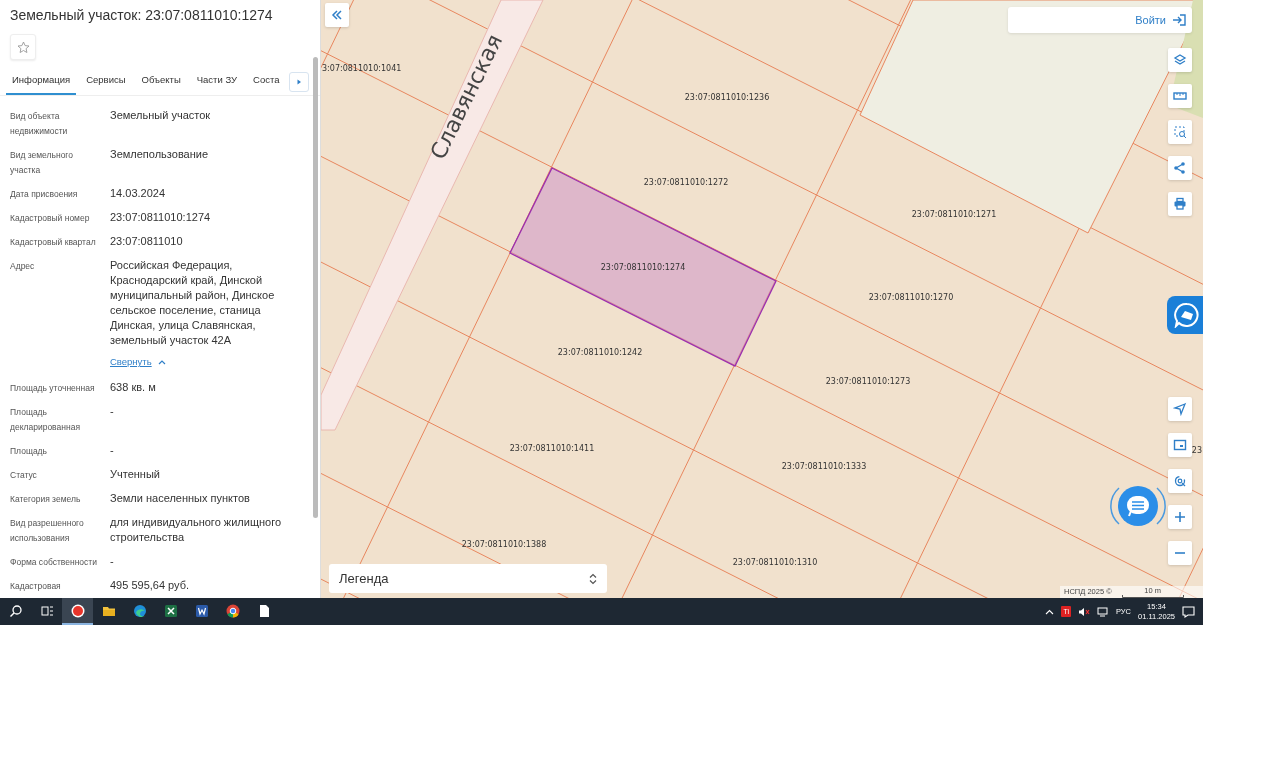 Image resolution: width=1280 pixels, height=769 pixels. I want to click on scrollbar-thumb, so click(315, 287).